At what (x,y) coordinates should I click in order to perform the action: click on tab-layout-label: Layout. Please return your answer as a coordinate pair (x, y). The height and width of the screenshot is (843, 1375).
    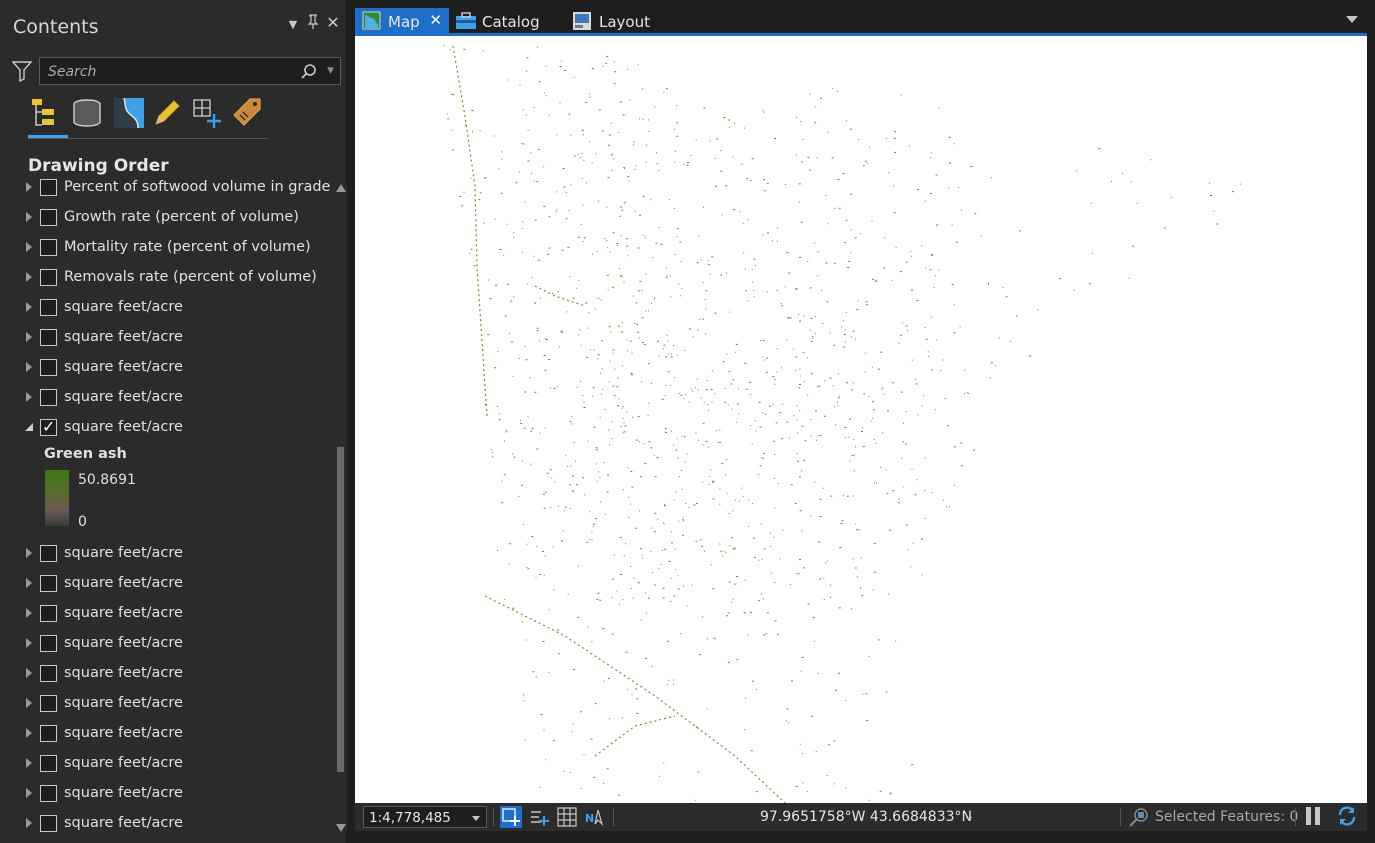
    Looking at the image, I should click on (624, 22).